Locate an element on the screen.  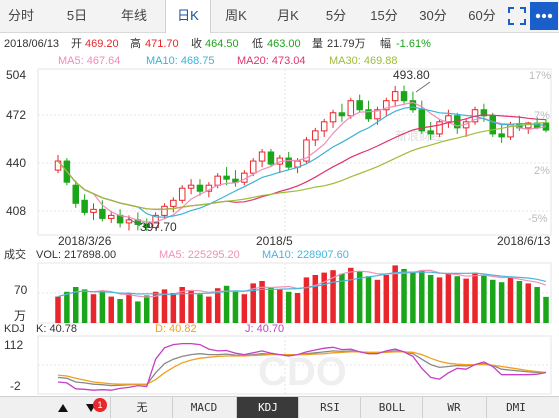
quote-date: 2018/06/13 is located at coordinates (31, 44).